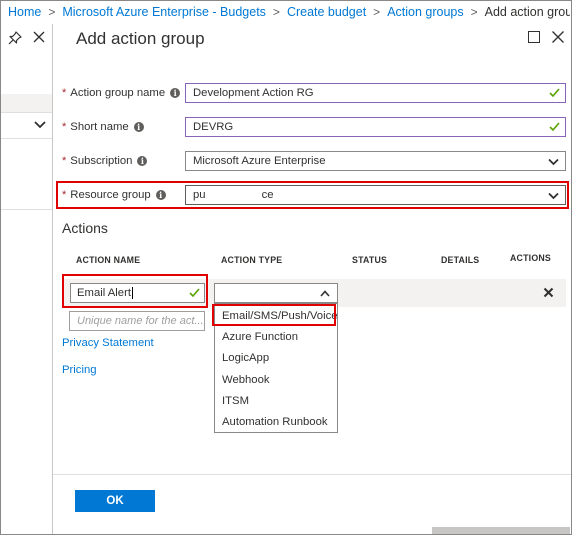 This screenshot has width=572, height=535. What do you see at coordinates (27, 279) in the screenshot?
I see `previous-blade` at bounding box center [27, 279].